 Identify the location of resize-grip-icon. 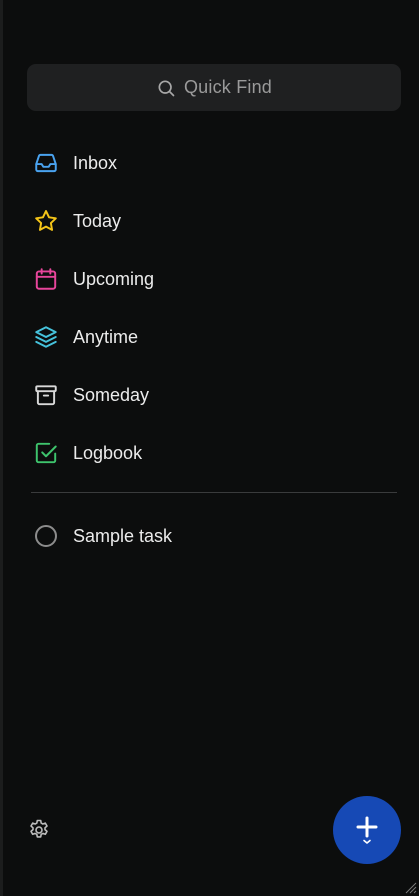
(410, 887).